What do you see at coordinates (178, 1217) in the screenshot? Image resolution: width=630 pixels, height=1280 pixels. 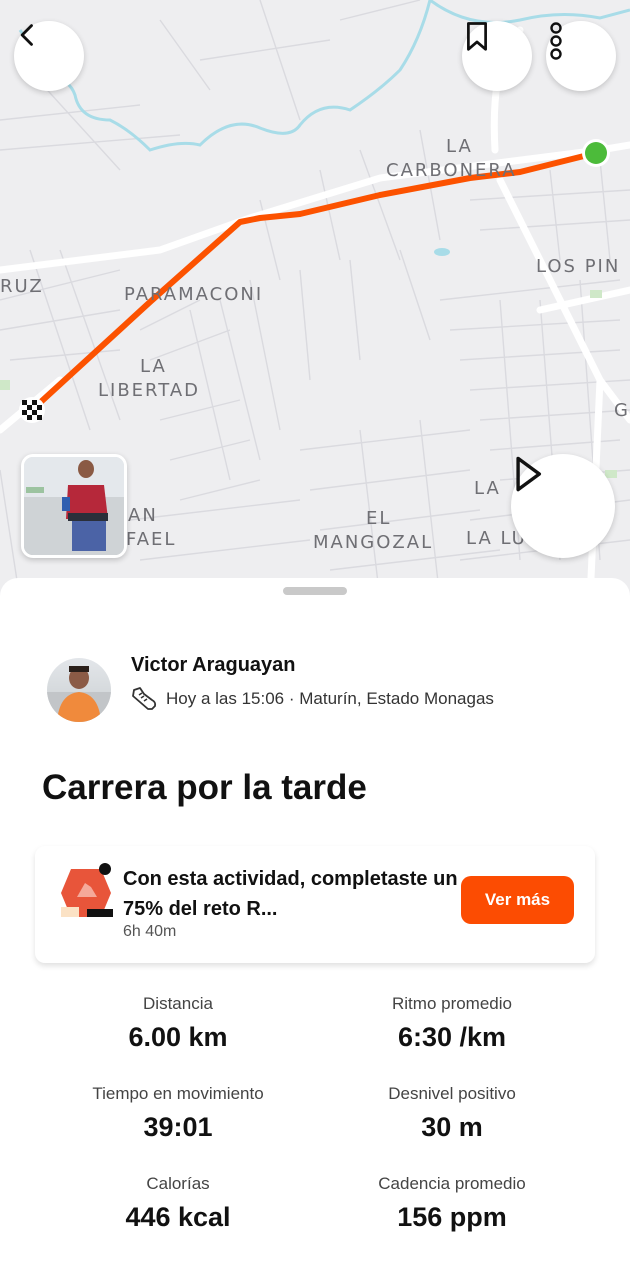 I see `stat-value: 446 kcal` at bounding box center [178, 1217].